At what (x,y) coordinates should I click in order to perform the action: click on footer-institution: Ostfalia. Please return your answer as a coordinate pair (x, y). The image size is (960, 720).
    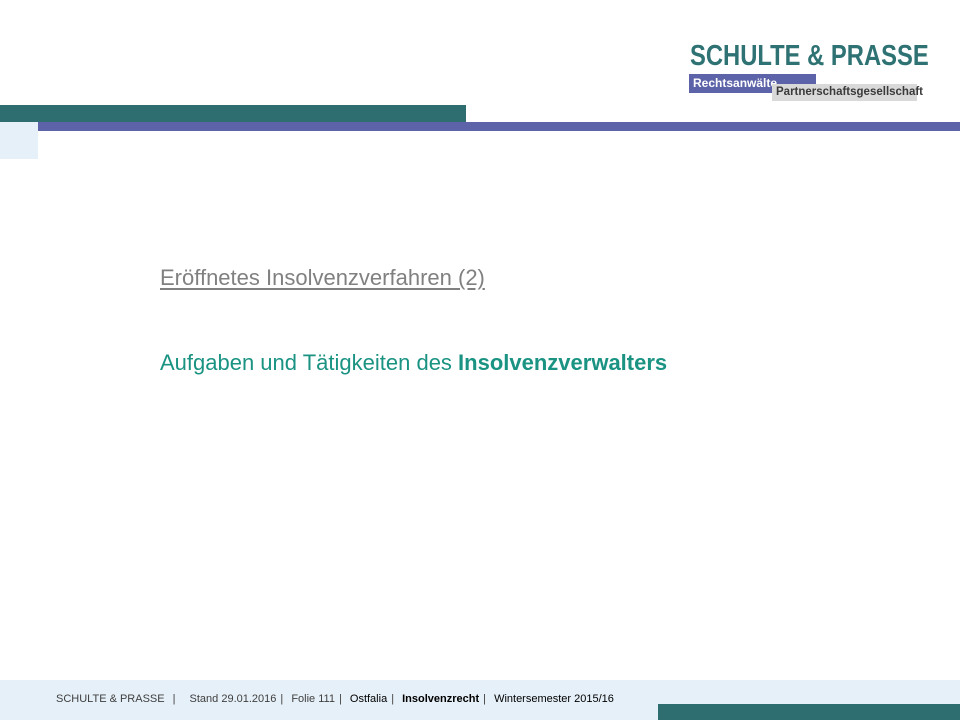
    Looking at the image, I should click on (368, 699).